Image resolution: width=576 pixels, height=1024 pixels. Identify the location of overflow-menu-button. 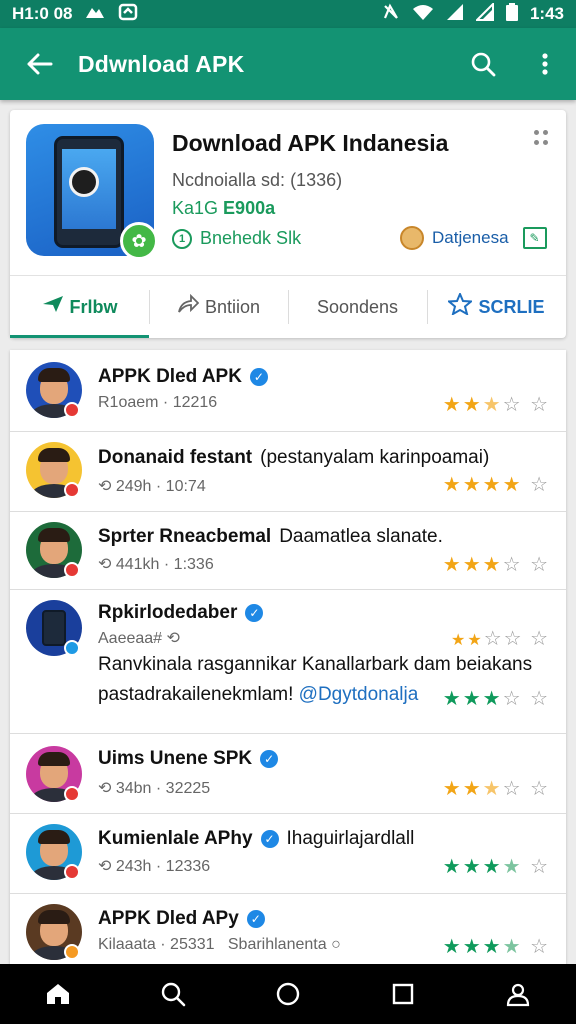
(545, 64).